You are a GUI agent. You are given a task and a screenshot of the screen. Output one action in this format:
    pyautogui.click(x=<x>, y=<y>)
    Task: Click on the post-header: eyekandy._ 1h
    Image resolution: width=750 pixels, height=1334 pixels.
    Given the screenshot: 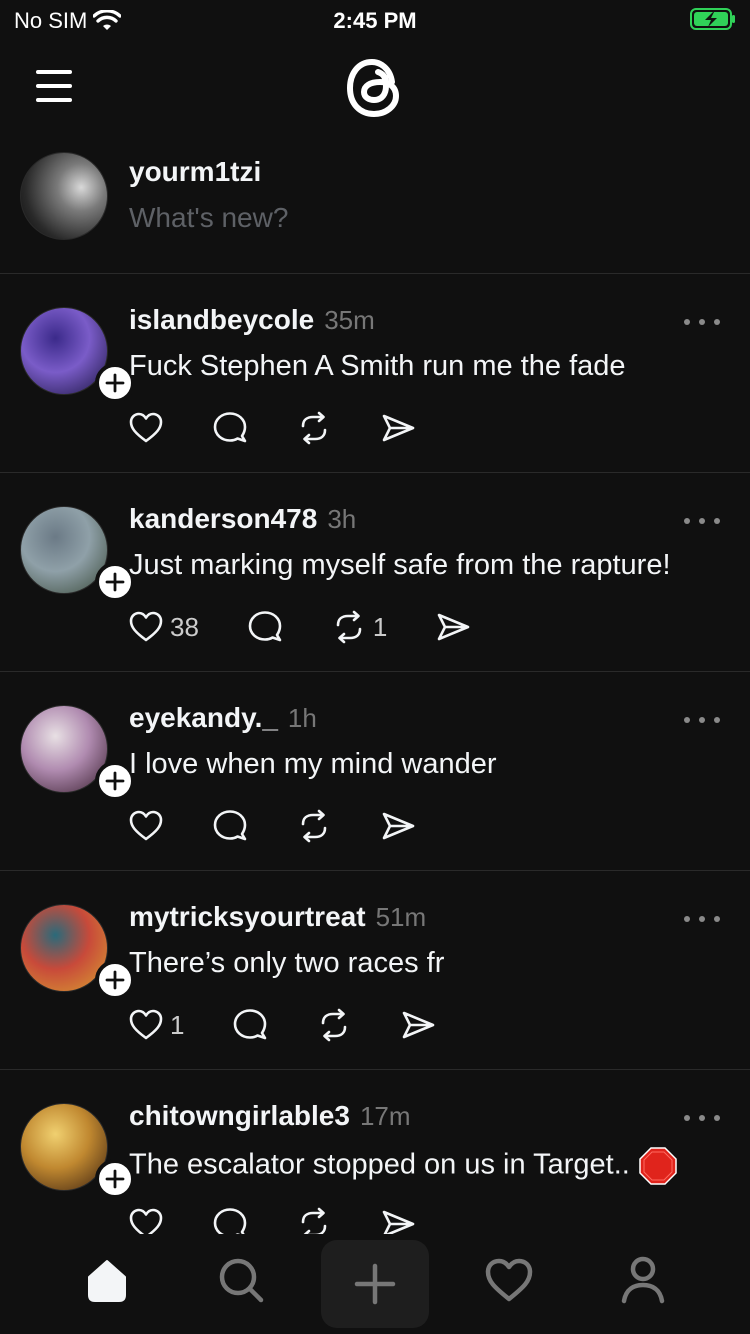 What is the action you would take?
    pyautogui.click(x=223, y=718)
    